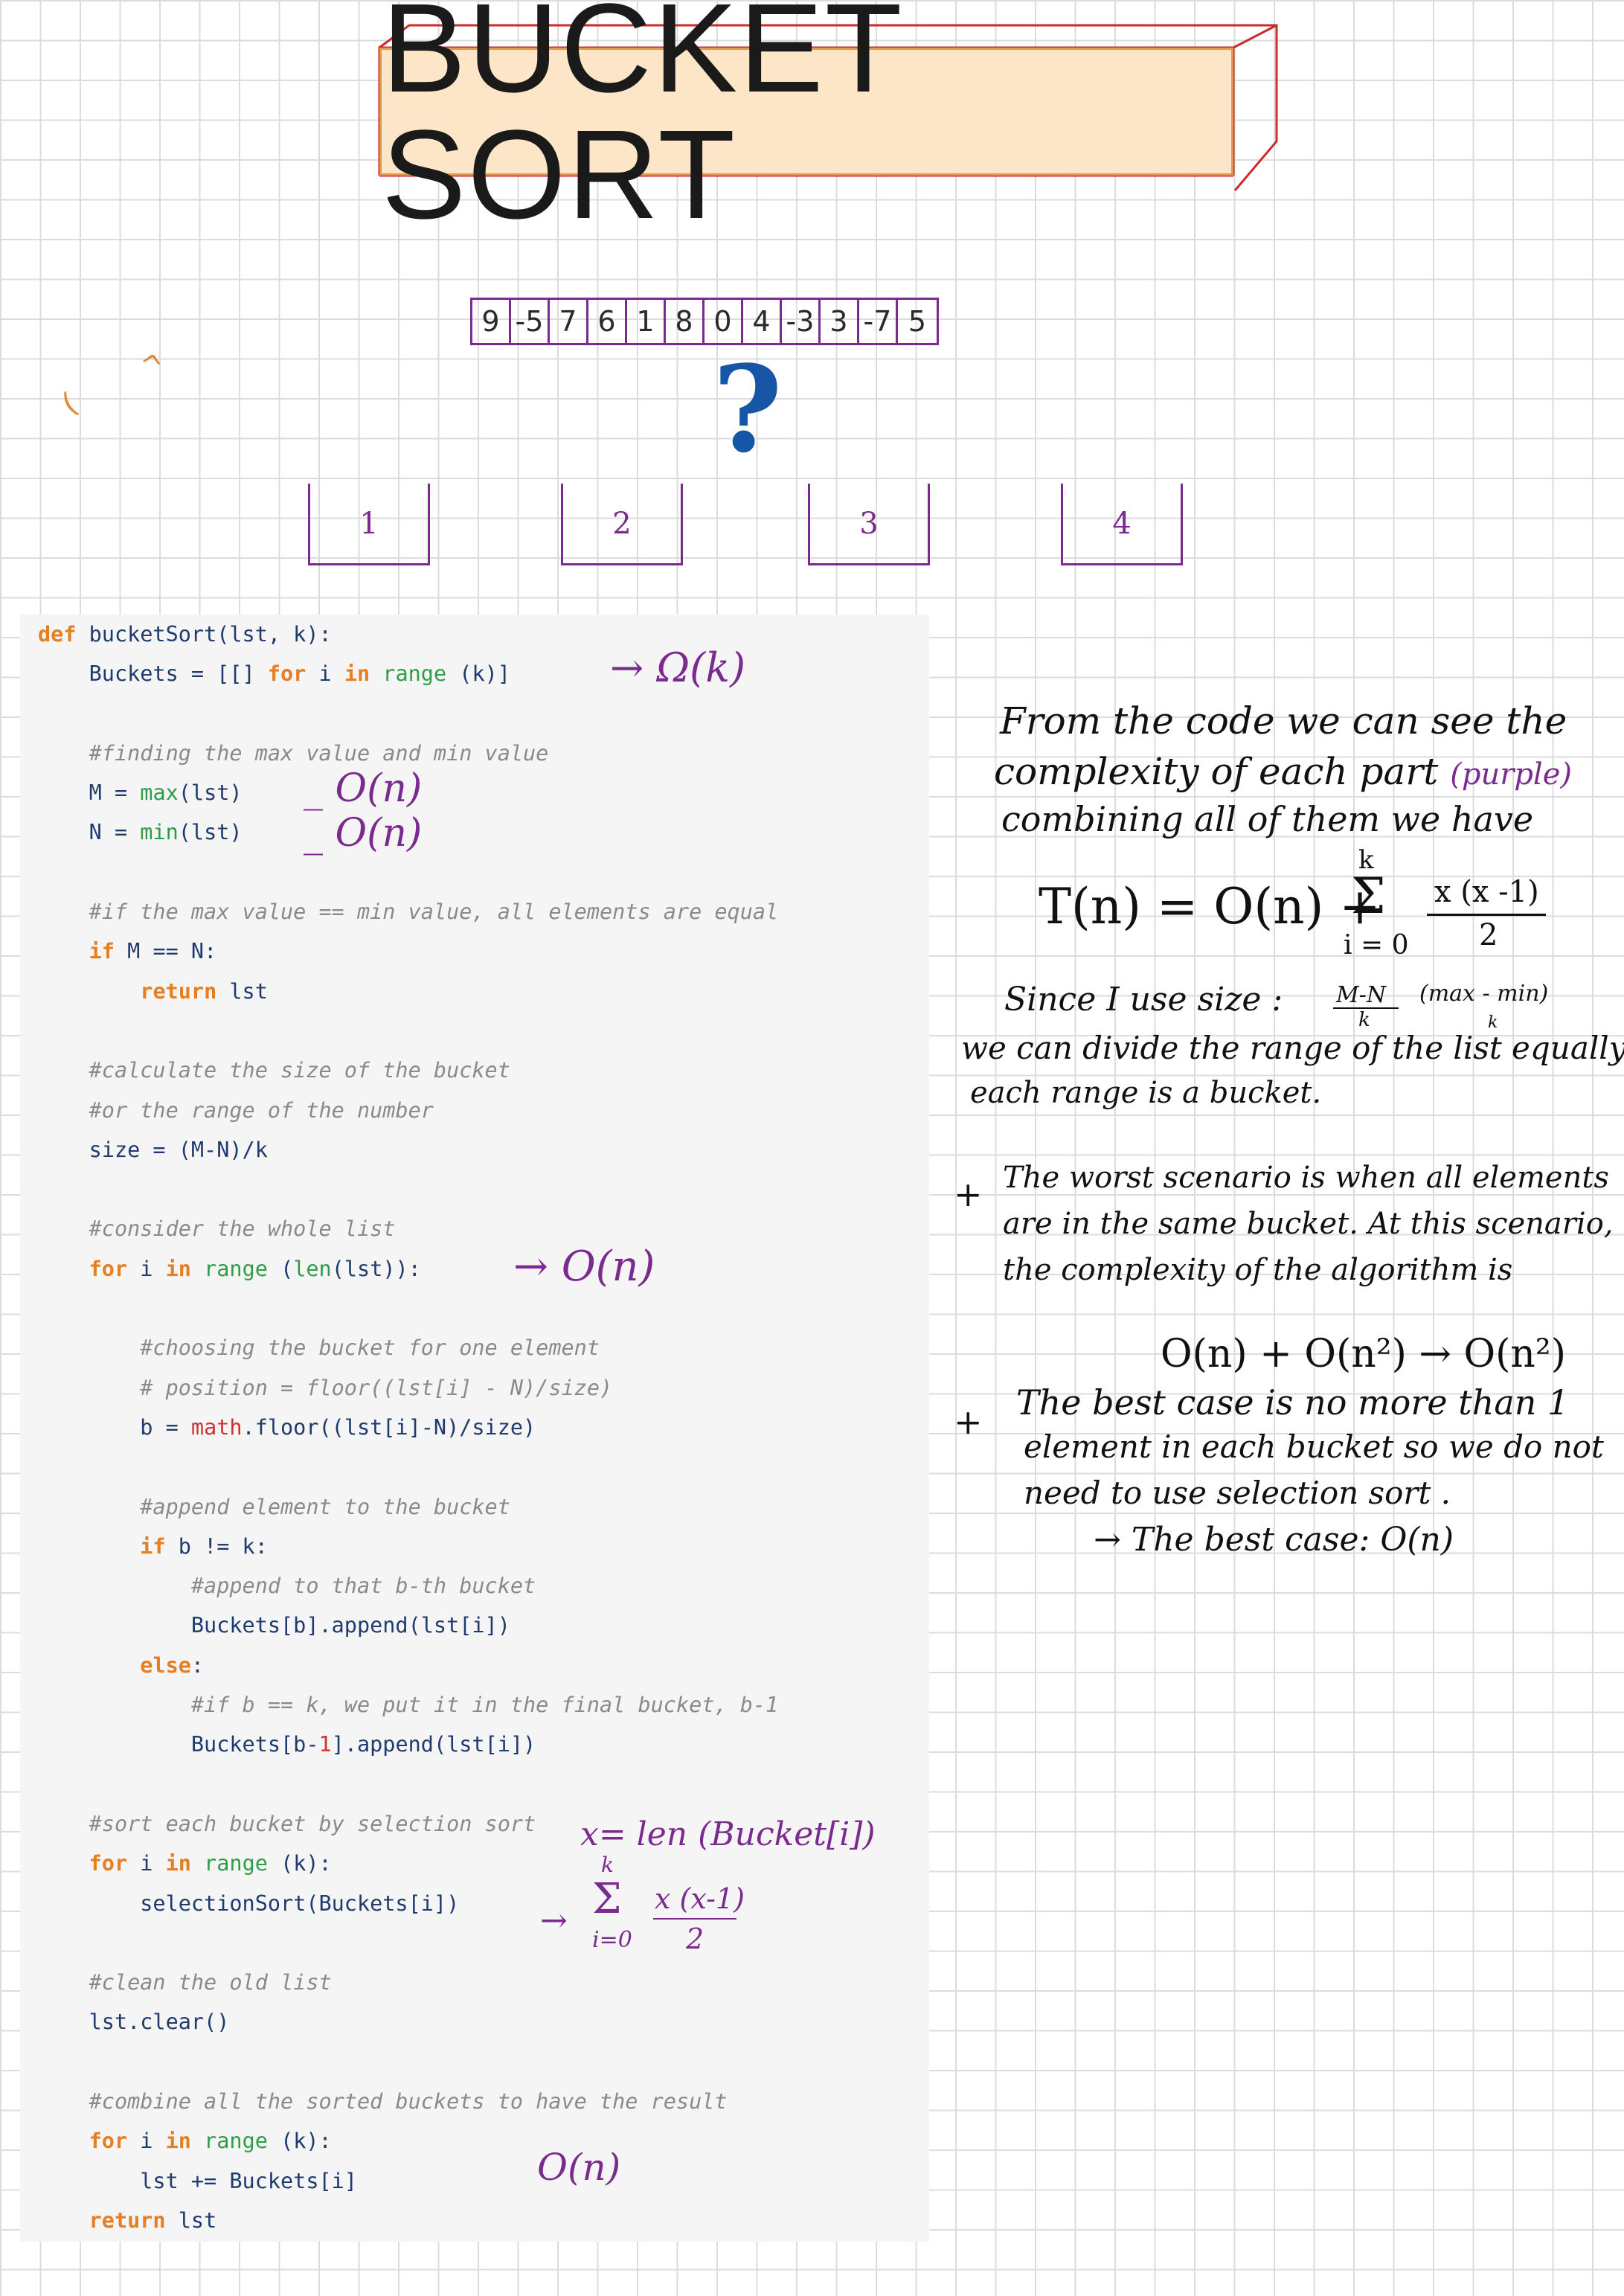 The width and height of the screenshot is (1624, 2296). I want to click on code-token: else, so click(166, 1665).